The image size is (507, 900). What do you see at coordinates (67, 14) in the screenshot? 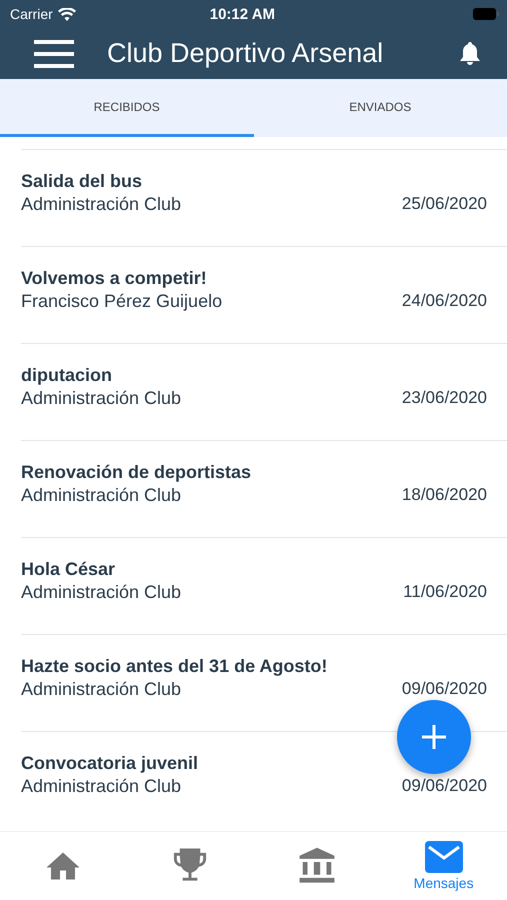
I see `wifi-icon` at bounding box center [67, 14].